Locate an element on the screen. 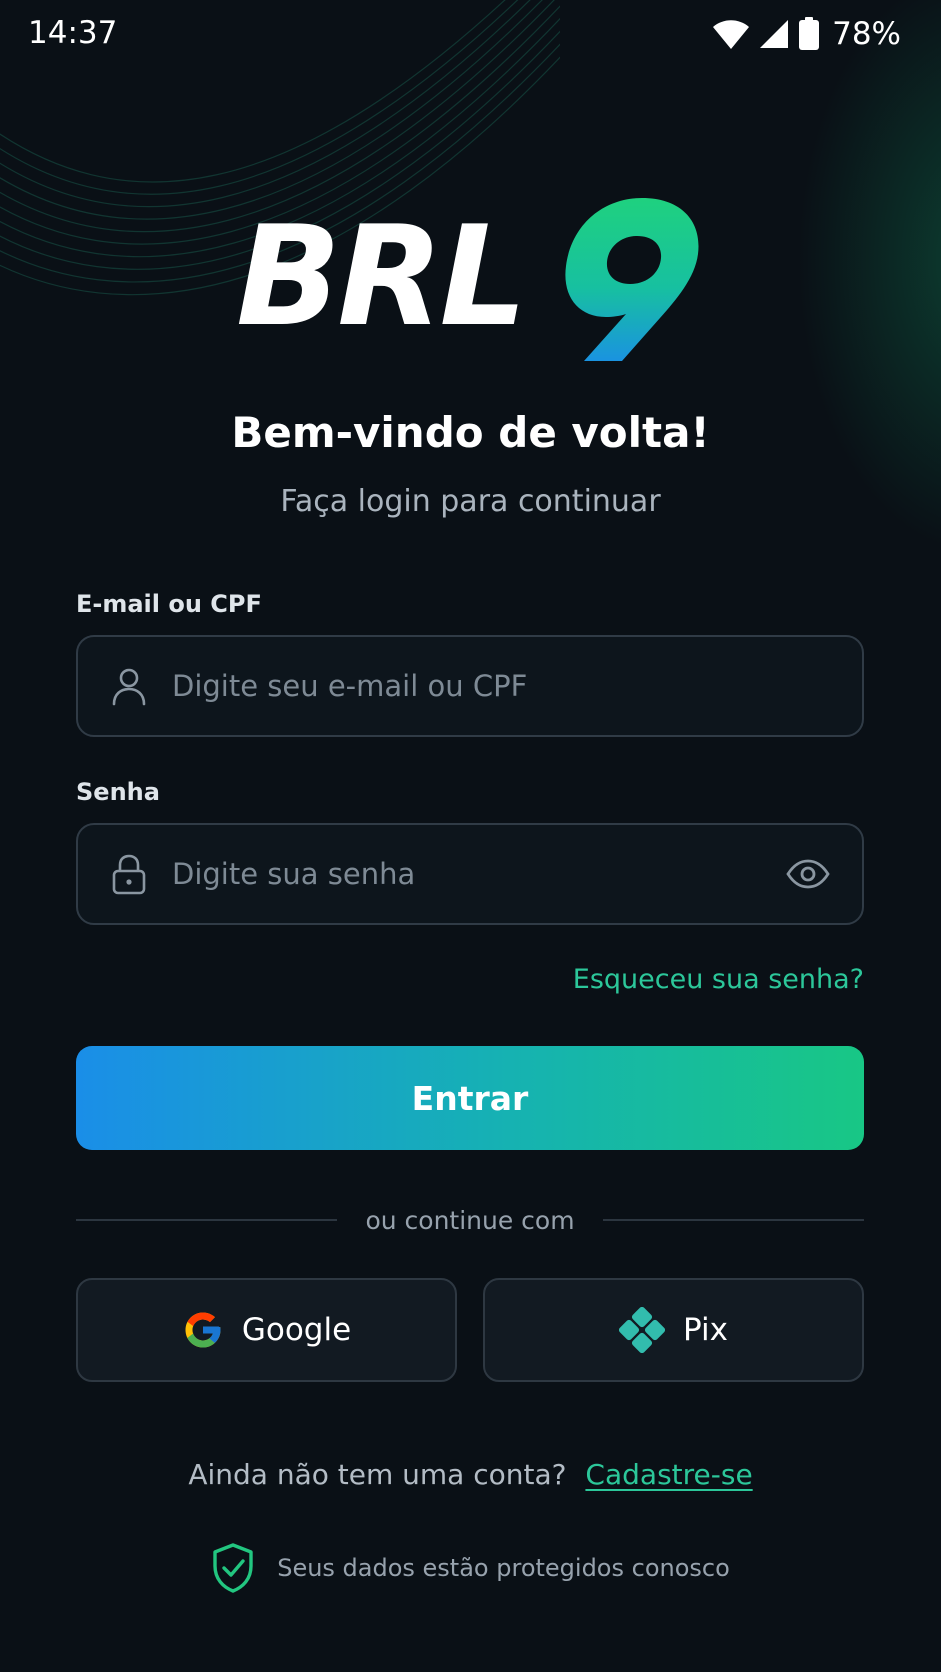 The width and height of the screenshot is (941, 1672). status-bar: 14:37 78% is located at coordinates (470, 35).